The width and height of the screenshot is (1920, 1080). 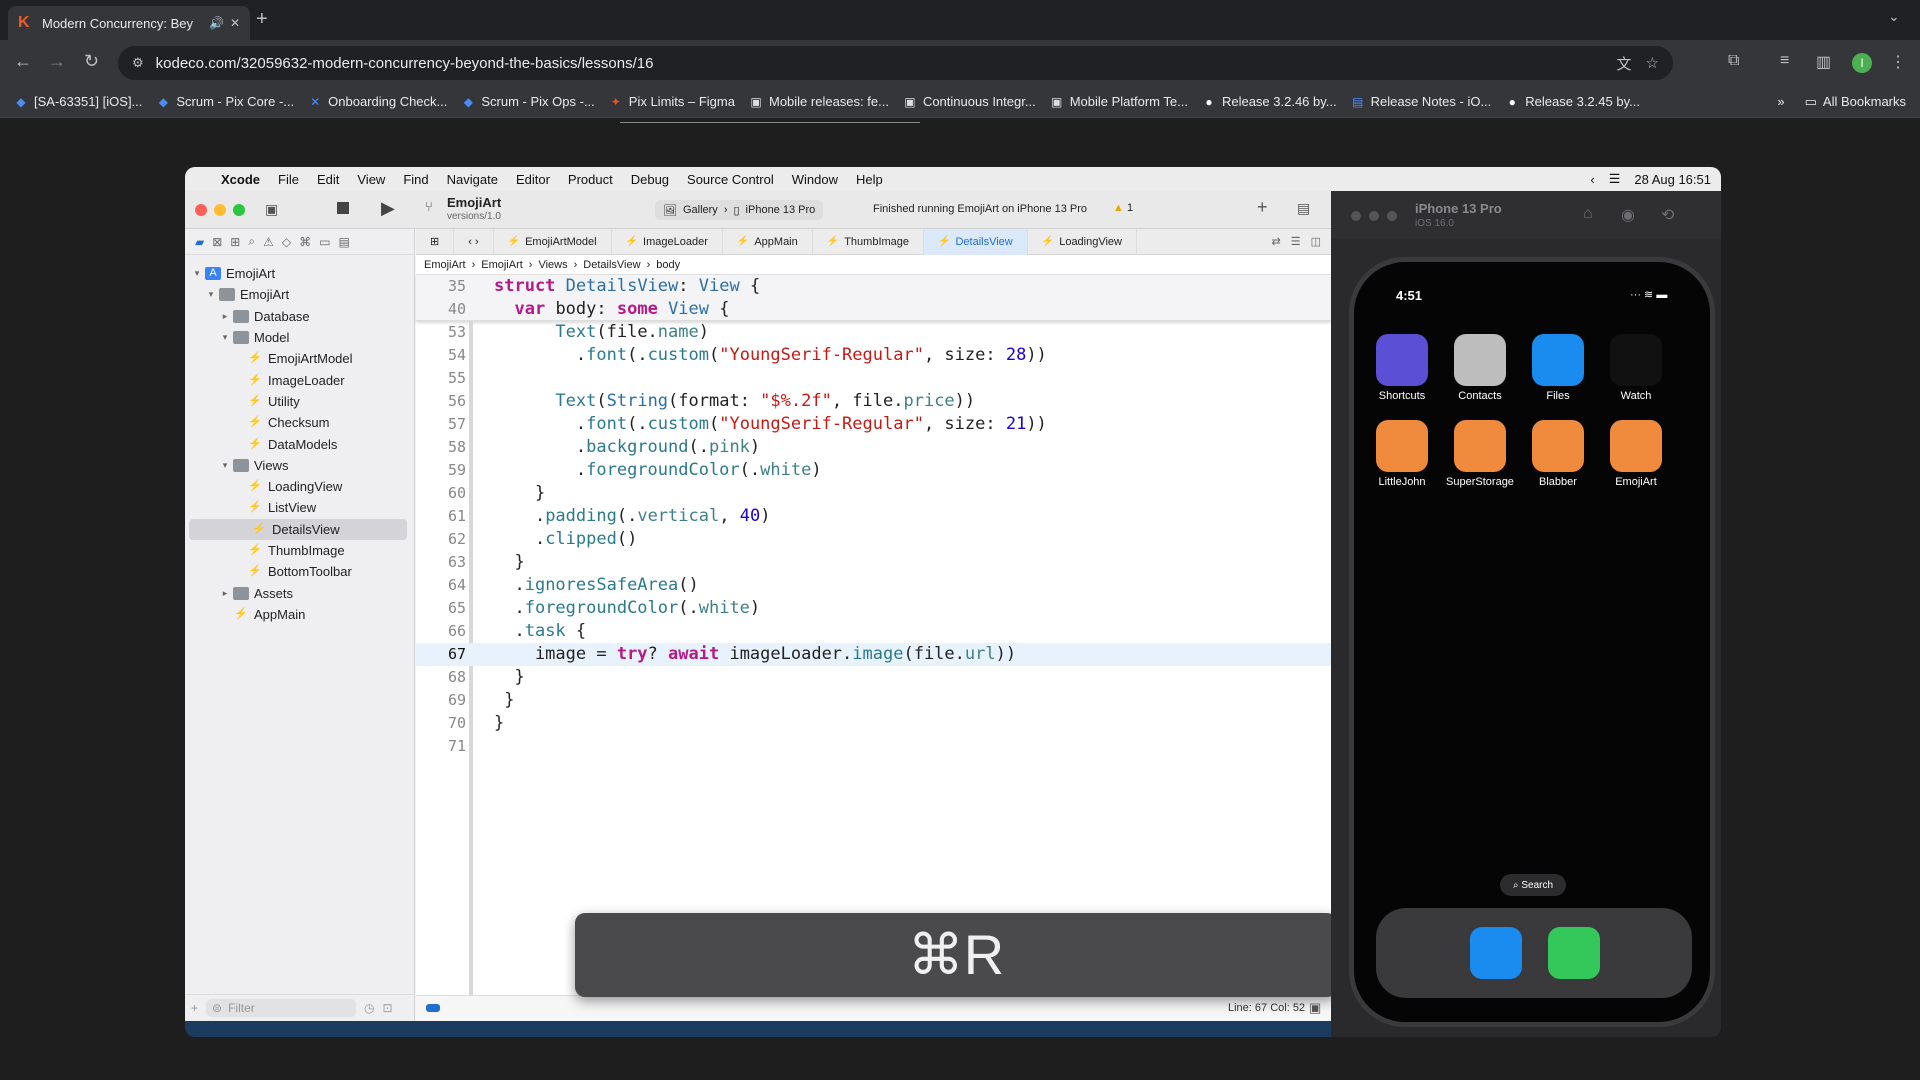 What do you see at coordinates (300, 571) in the screenshot?
I see `file-tree-item: ⚡ BottomToolbar` at bounding box center [300, 571].